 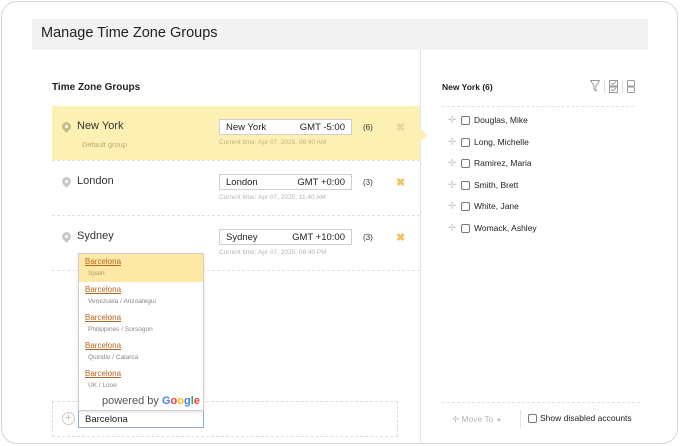 I want to click on group-subtitle: Default group, so click(x=105, y=144).